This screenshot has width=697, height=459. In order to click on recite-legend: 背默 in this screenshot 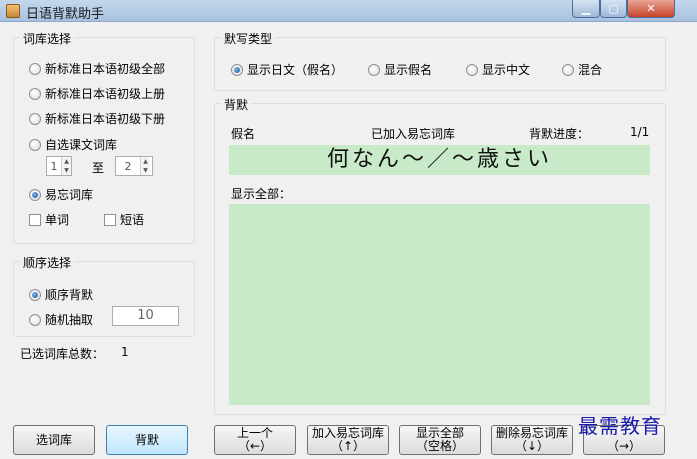, I will do `click(236, 104)`.